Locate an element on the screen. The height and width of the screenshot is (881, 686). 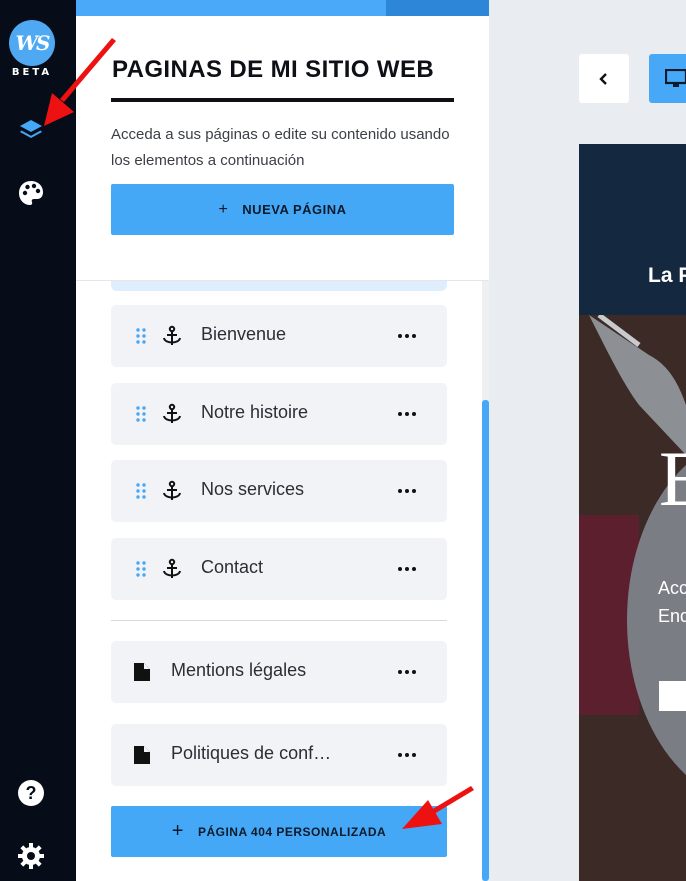
custom-404-label: PÁGINA 404 PERSONALIZADA is located at coordinates (292, 831).